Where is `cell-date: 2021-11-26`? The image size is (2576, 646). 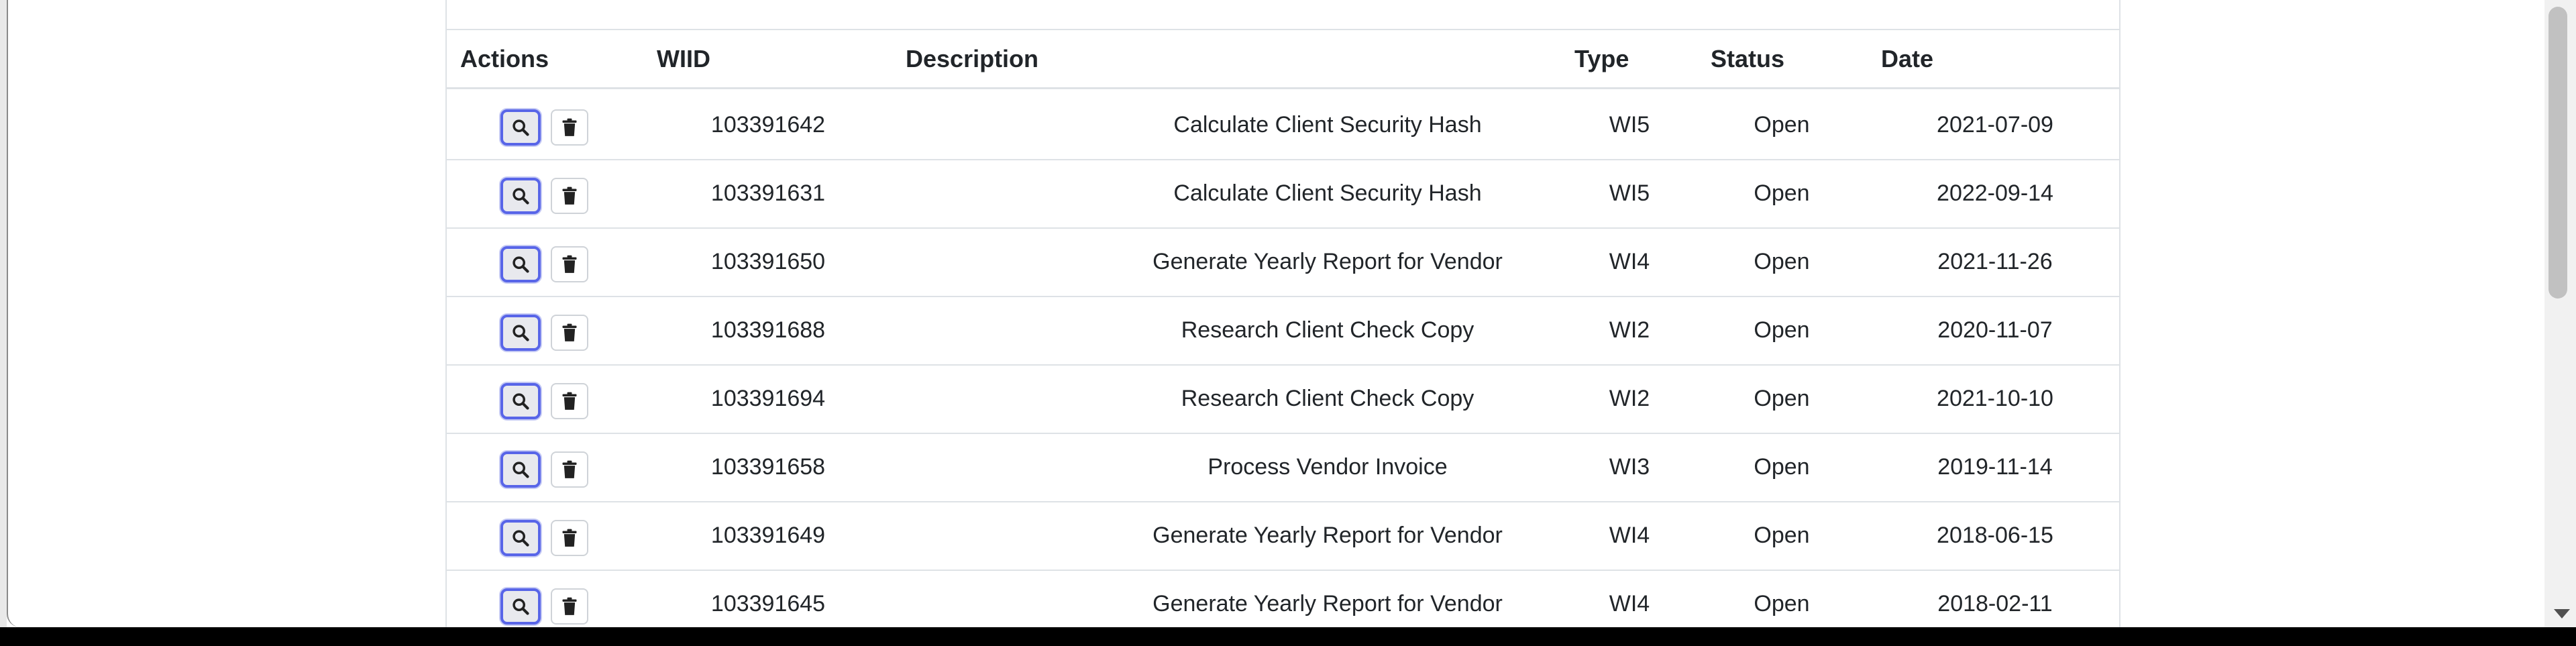 cell-date: 2021-11-26 is located at coordinates (1995, 261).